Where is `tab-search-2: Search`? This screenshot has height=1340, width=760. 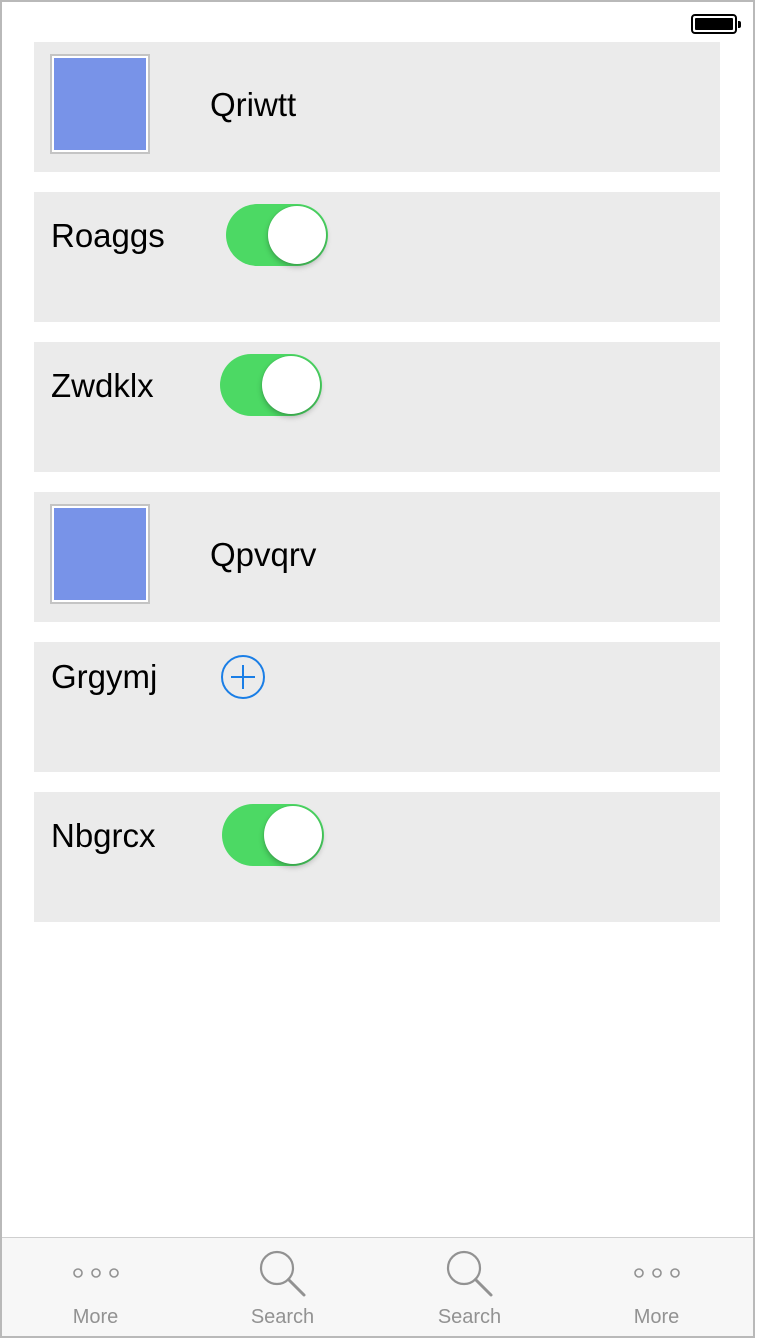 tab-search-2: Search is located at coordinates (469, 1287).